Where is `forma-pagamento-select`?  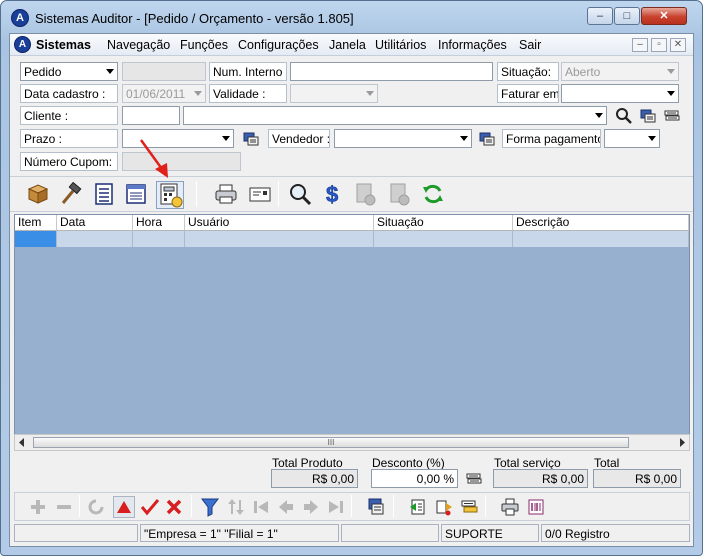
forma-pagamento-select is located at coordinates (632, 138).